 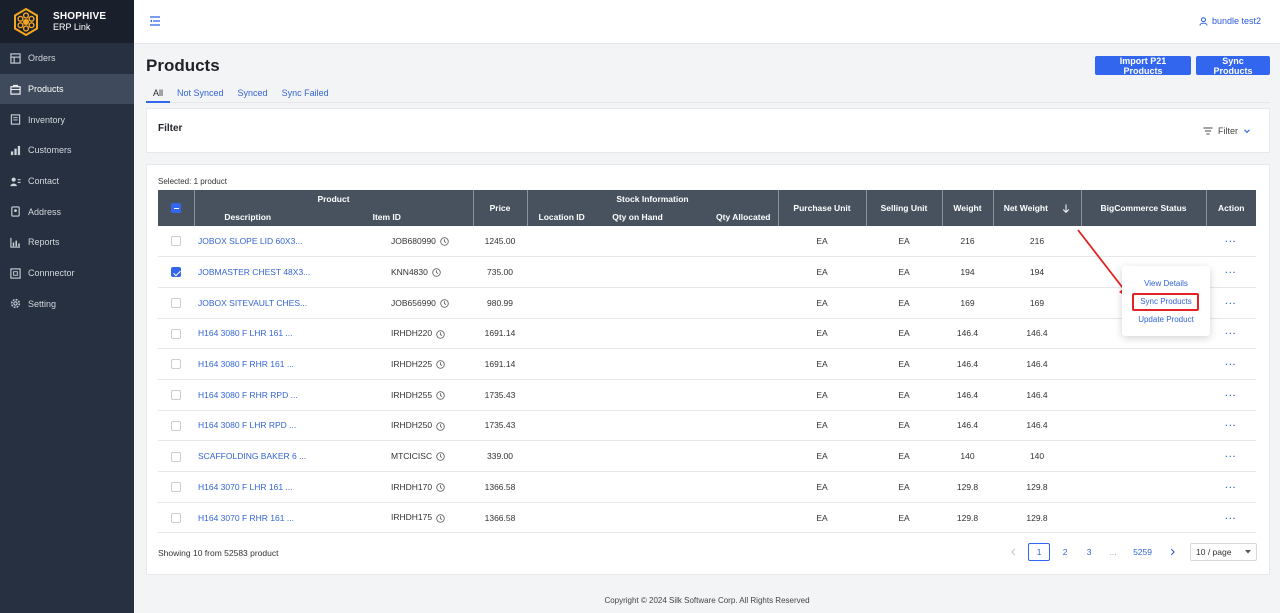 I want to click on sync-products-button: Sync Products, so click(x=1233, y=66).